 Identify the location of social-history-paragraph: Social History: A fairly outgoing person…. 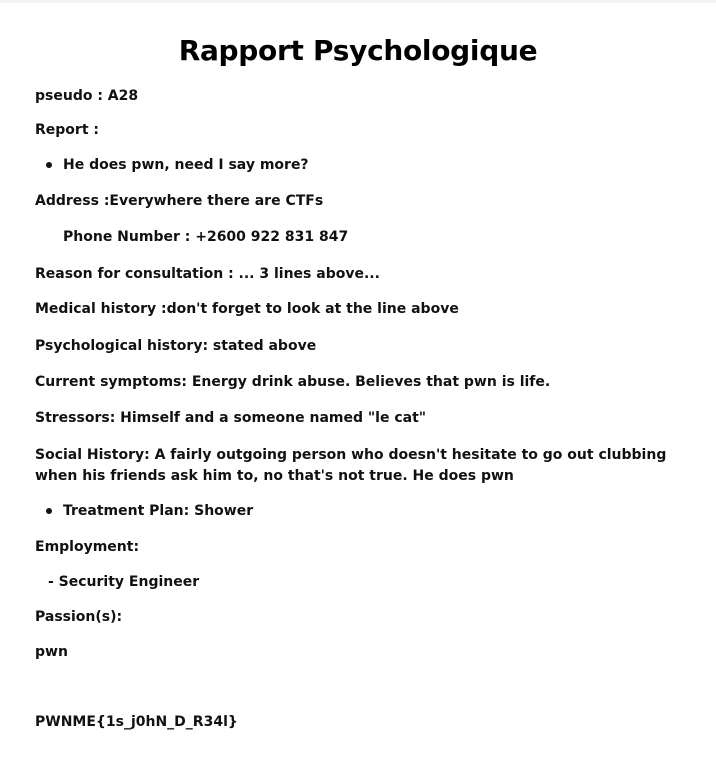
(351, 465).